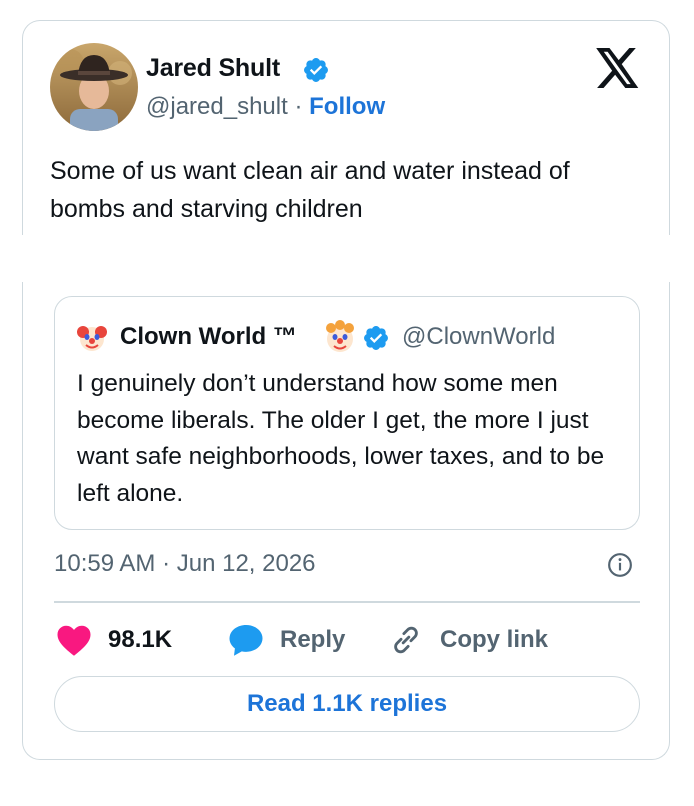 This screenshot has width=694, height=806. I want to click on divider, so click(347, 602).